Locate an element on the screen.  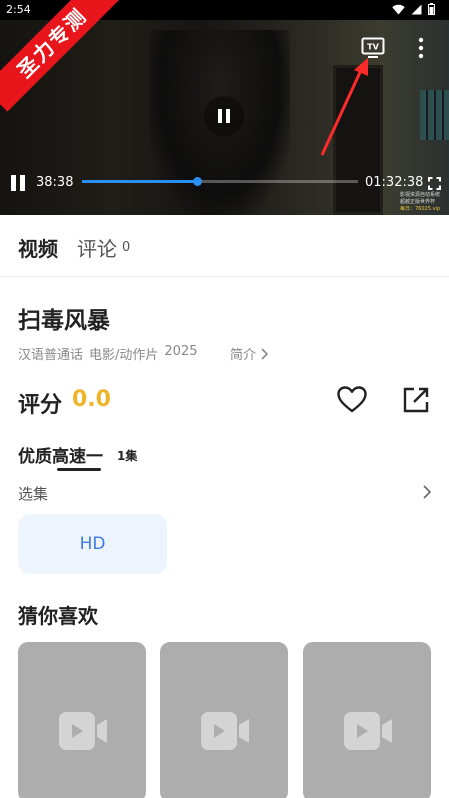
intro-label: 简介 is located at coordinates (243, 355).